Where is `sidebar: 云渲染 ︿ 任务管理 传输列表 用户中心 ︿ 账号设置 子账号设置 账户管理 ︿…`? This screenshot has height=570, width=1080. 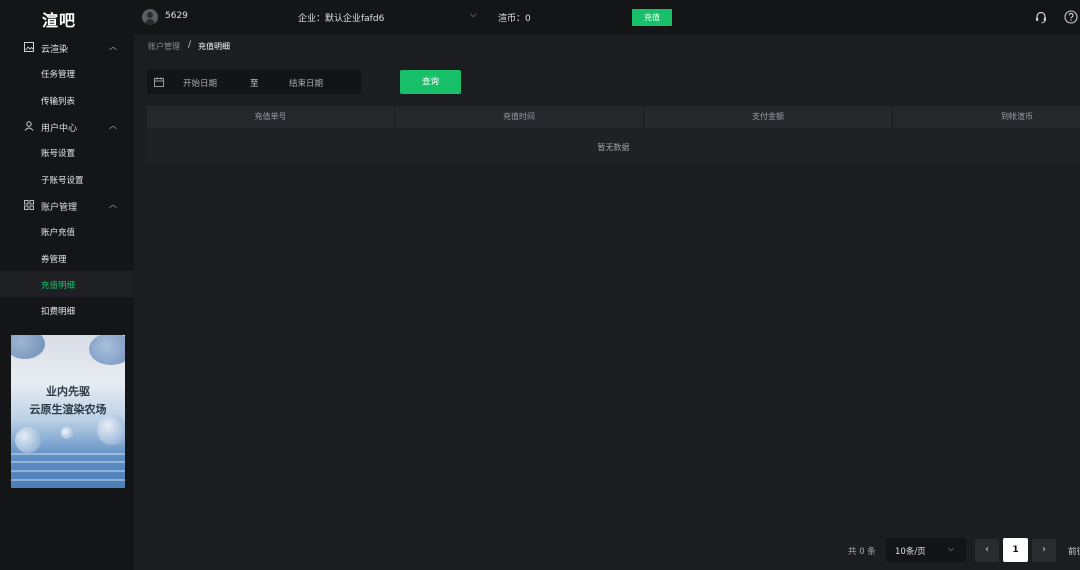 sidebar: 云渲染 ︿ 任务管理 传输列表 用户中心 ︿ 账号设置 子账号设置 账户管理 ︿… is located at coordinates (67, 302).